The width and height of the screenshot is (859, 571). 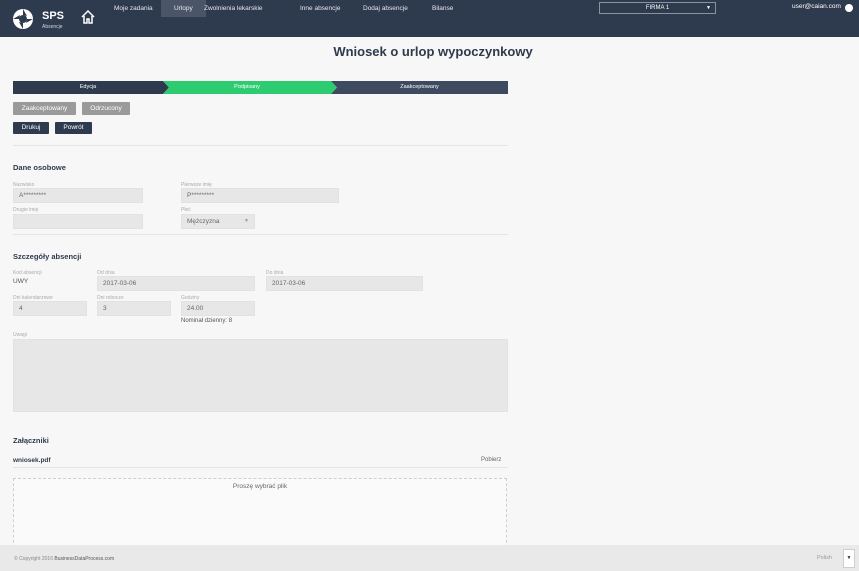 What do you see at coordinates (134, 308) in the screenshot?
I see `work-days-field: 3` at bounding box center [134, 308].